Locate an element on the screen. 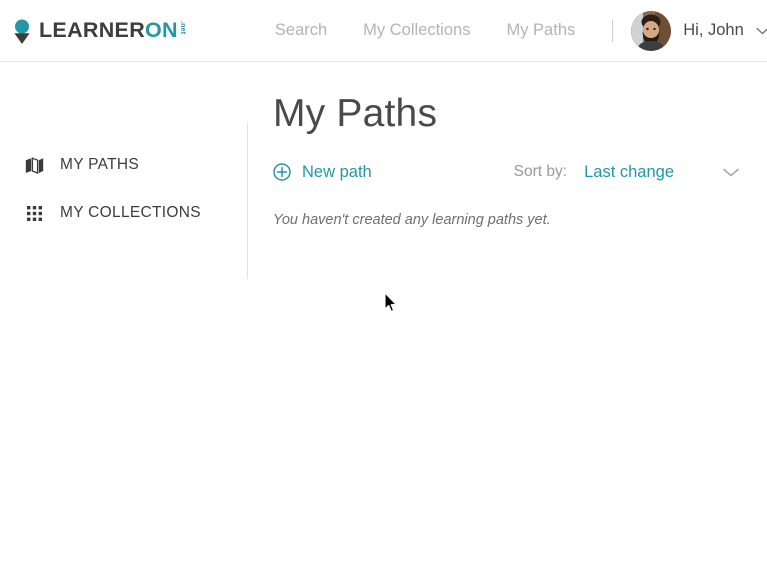 Image resolution: width=767 pixels, height=572 pixels. page-title: My Paths is located at coordinates (355, 113).